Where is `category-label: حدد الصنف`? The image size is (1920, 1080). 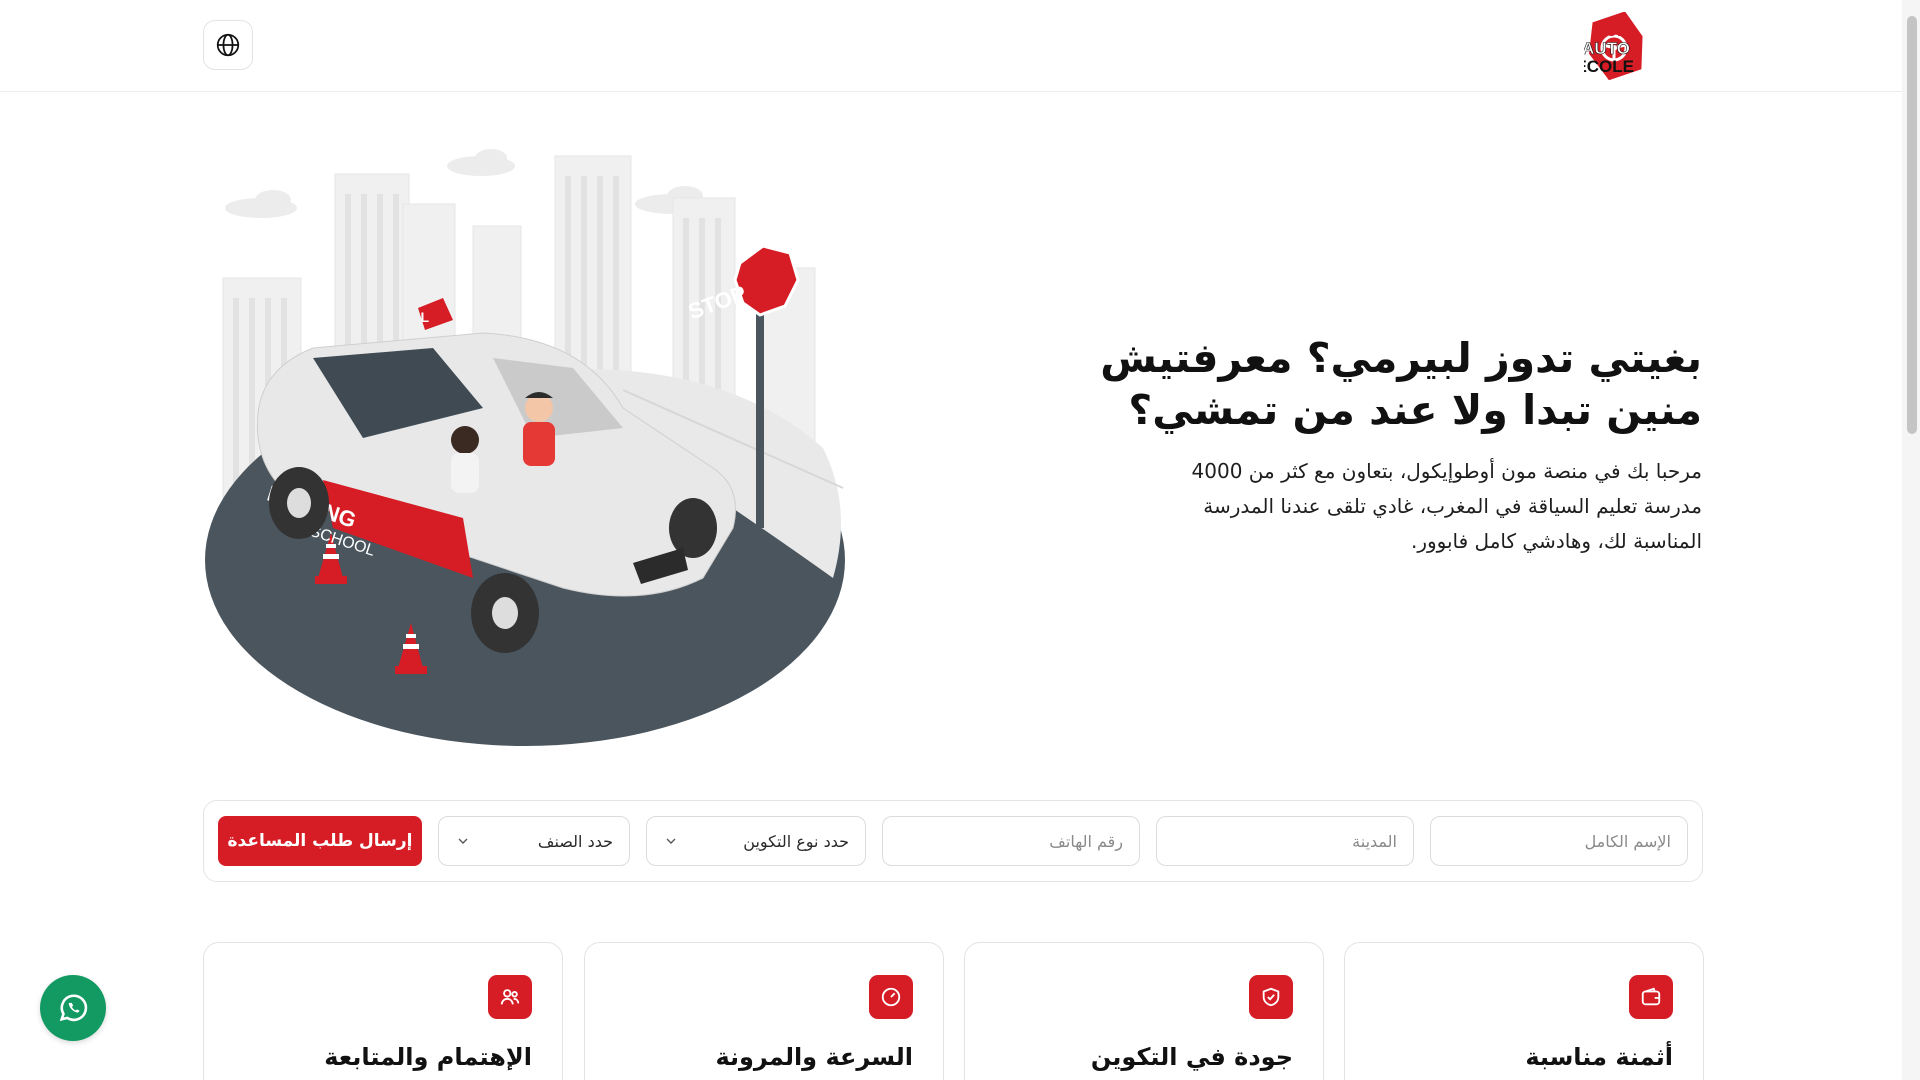
category-label: حدد الصنف is located at coordinates (575, 841).